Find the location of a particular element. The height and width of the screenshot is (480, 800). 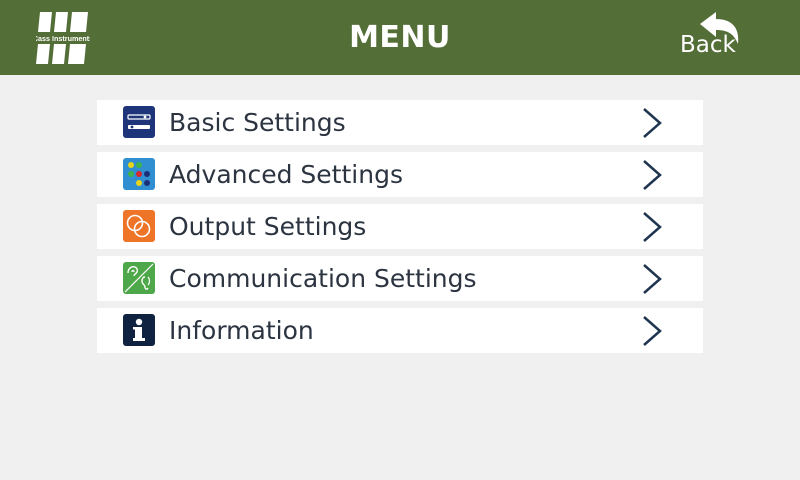

back-button: Back is located at coordinates (715, 36).